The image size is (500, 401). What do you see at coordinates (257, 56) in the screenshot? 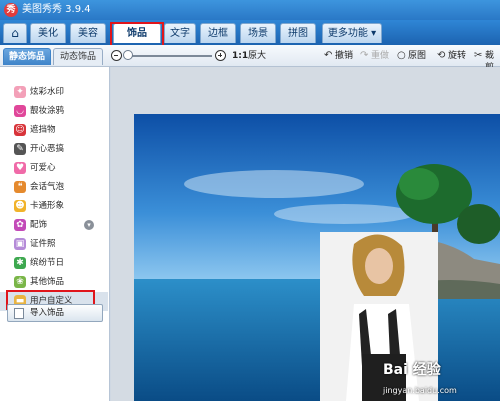
I see `original-size-button: 原大` at bounding box center [257, 56].